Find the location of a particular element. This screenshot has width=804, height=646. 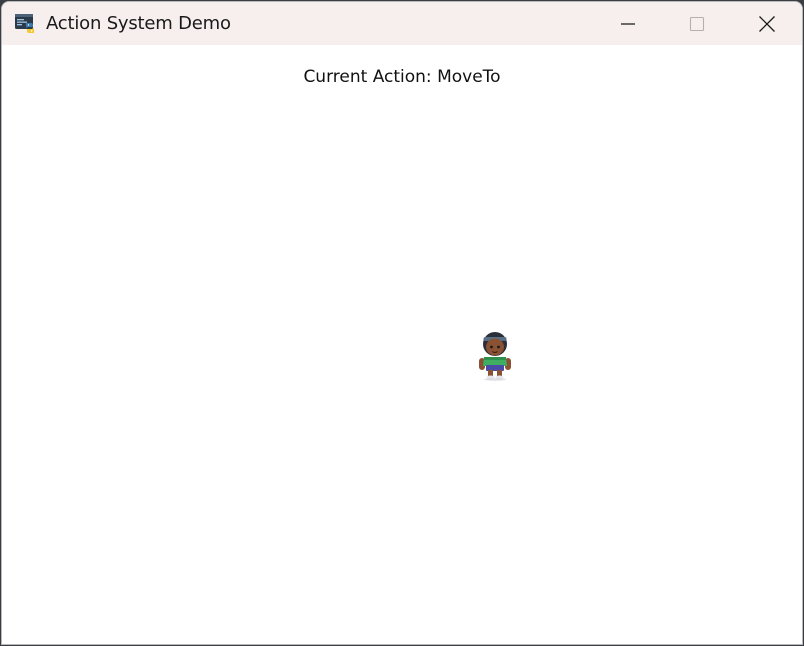

current-action-label: Current Action: MoveTo is located at coordinates (402, 77).